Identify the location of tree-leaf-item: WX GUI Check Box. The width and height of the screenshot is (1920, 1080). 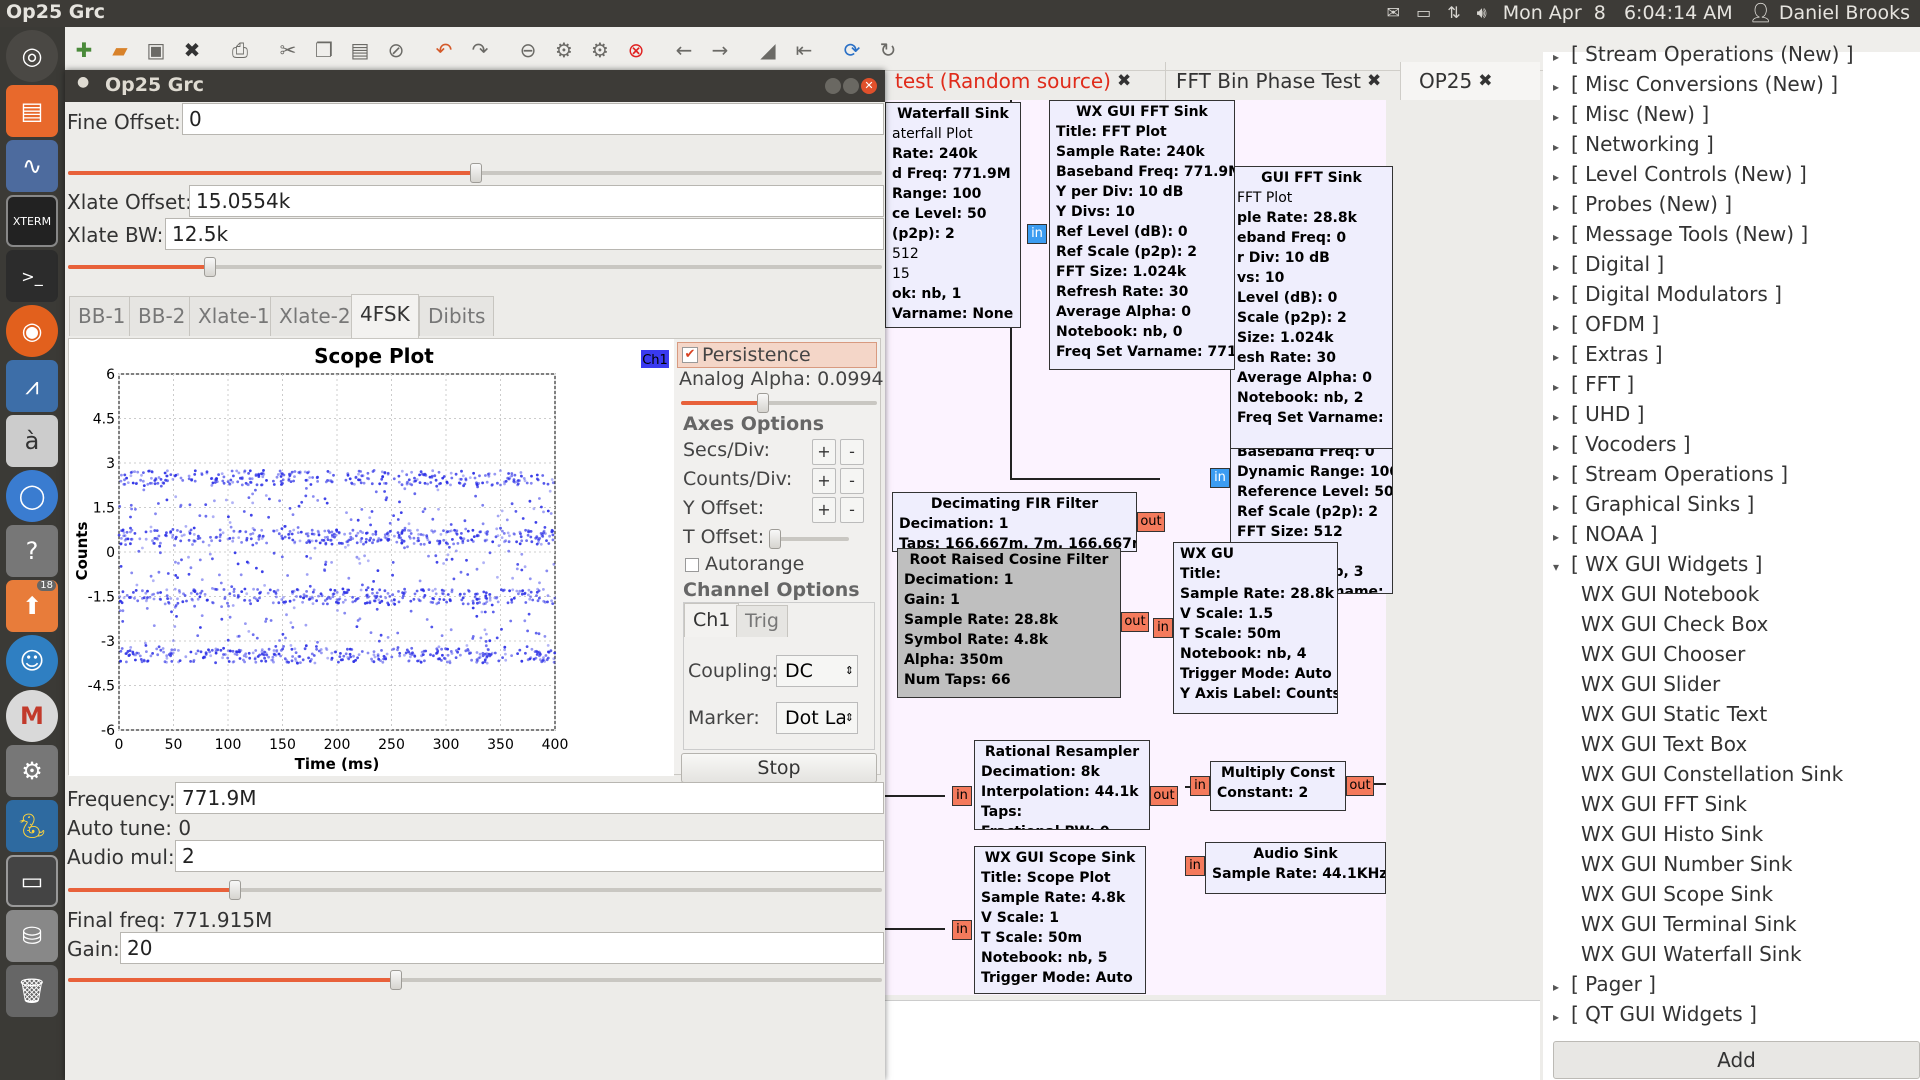
(1674, 624).